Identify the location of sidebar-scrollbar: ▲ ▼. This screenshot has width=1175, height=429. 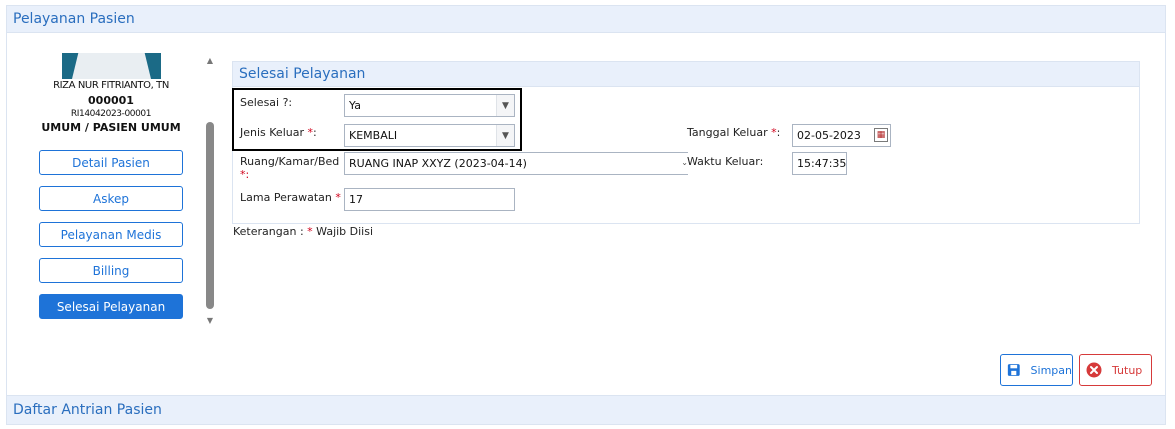
(210, 191).